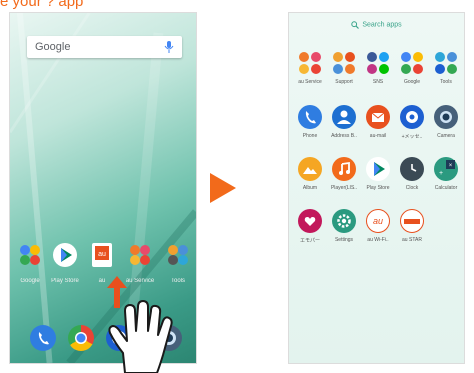  Describe the element at coordinates (412, 221) in the screenshot. I see `au-star-icon` at that location.